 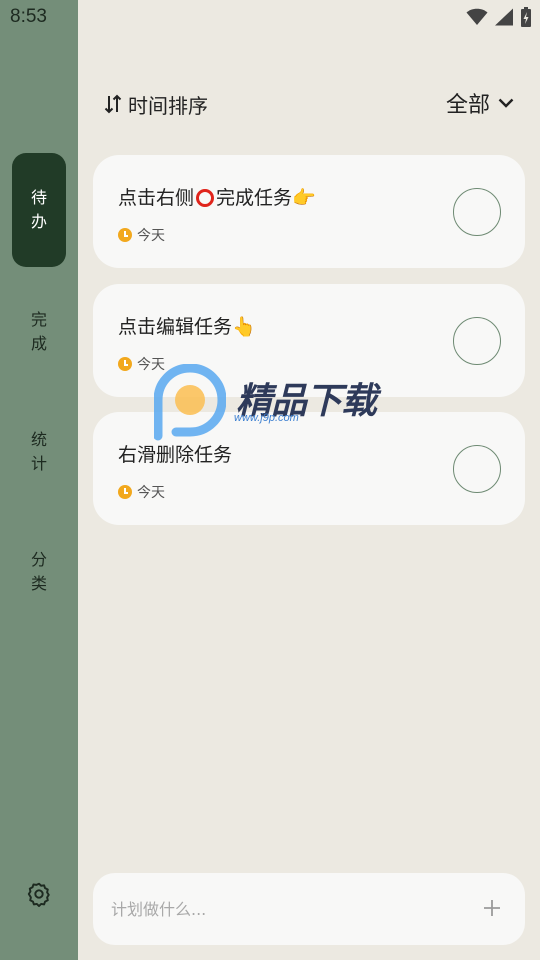 What do you see at coordinates (492, 908) in the screenshot?
I see `add-icon` at bounding box center [492, 908].